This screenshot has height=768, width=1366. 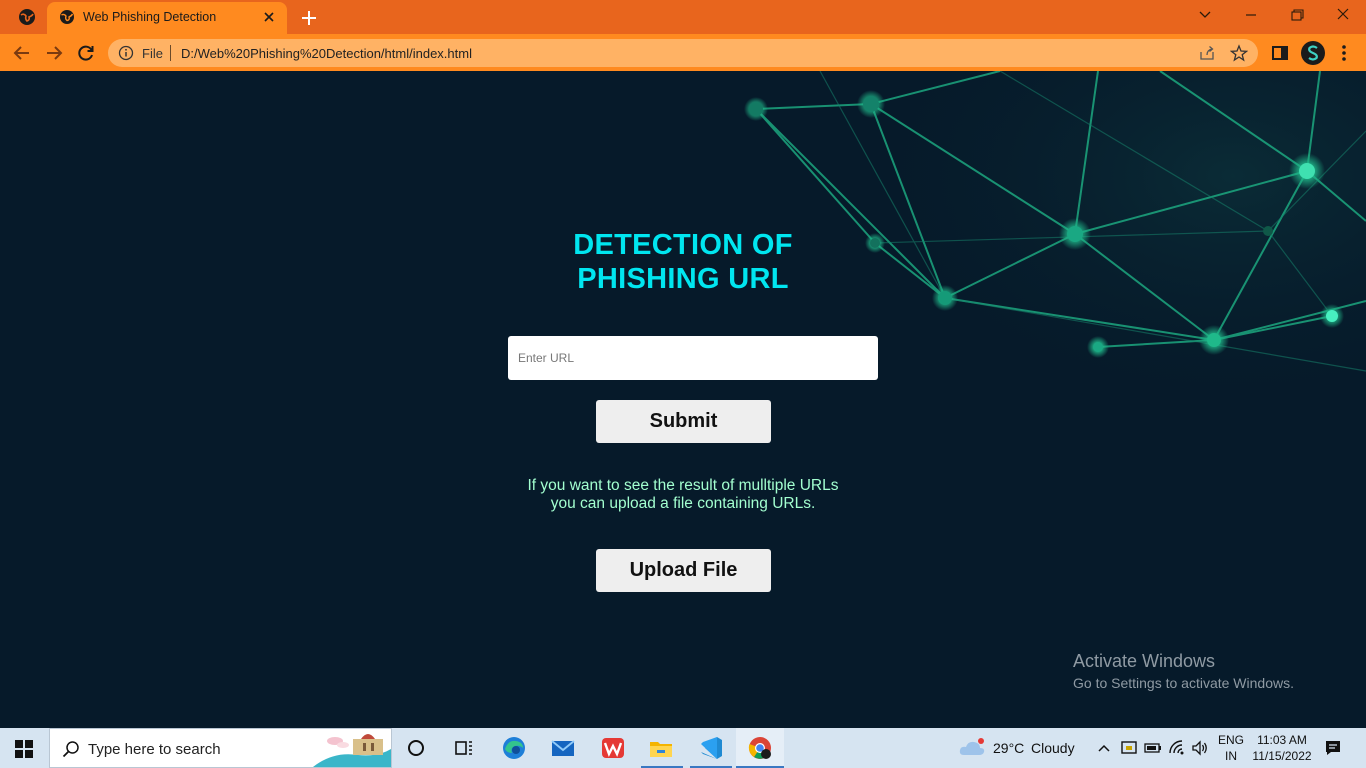 I want to click on upload-file-button: Upload File, so click(x=683, y=570).